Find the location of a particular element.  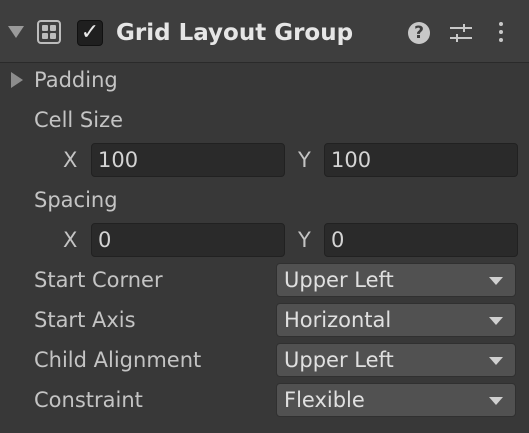

constraint-dropdown: Flexible is located at coordinates (396, 400).